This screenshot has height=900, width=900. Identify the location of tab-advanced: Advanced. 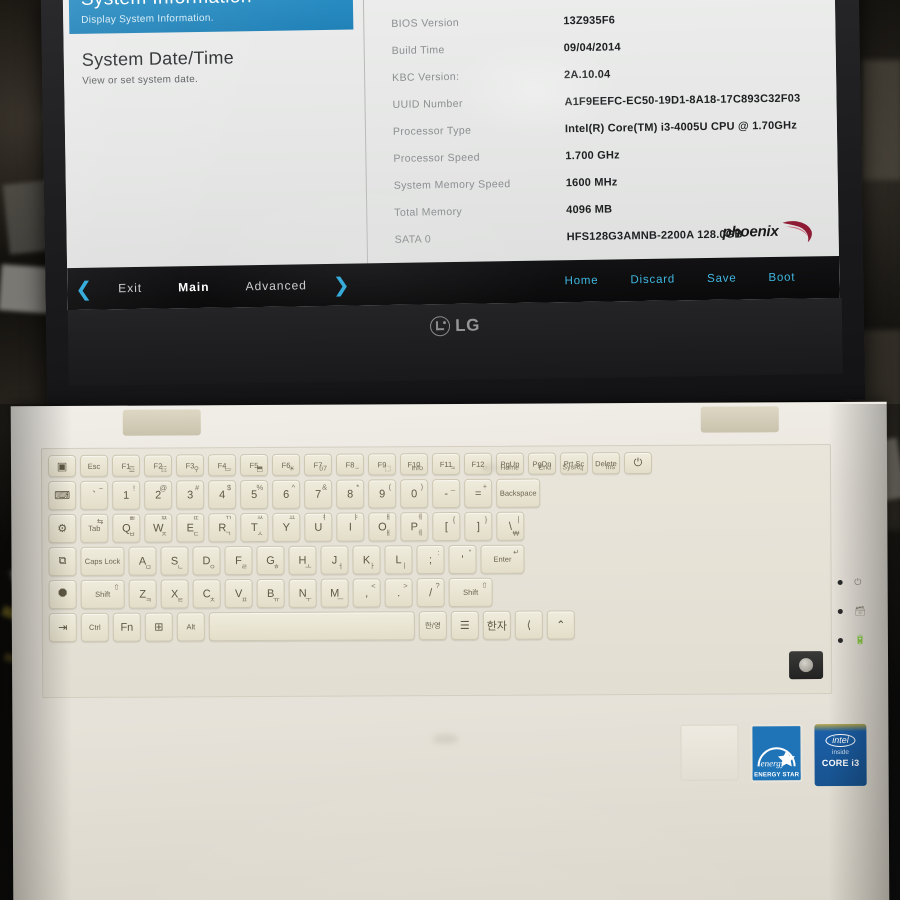
(276, 286).